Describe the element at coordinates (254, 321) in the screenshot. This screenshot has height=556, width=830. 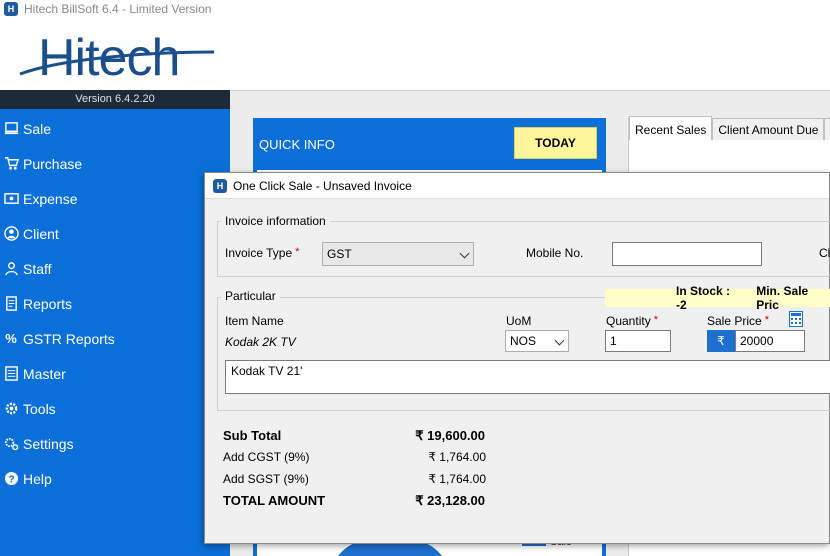
I see `item-name-label: Item Name` at that location.